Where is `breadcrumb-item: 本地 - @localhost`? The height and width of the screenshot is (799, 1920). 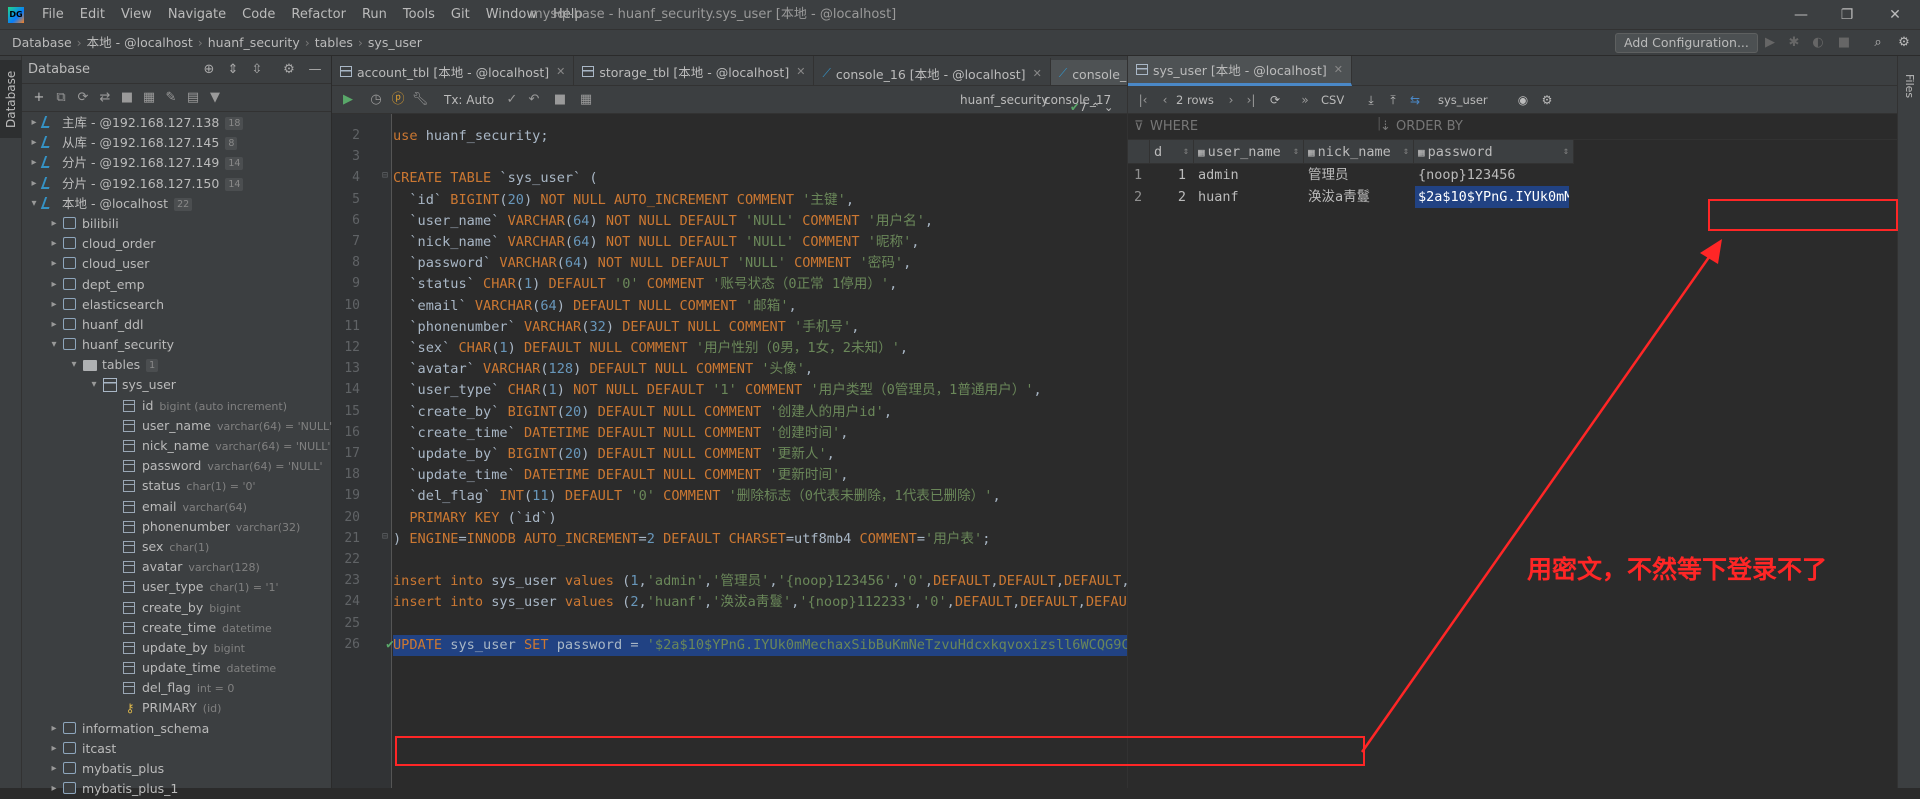 breadcrumb-item: 本地 - @localhost is located at coordinates (140, 43).